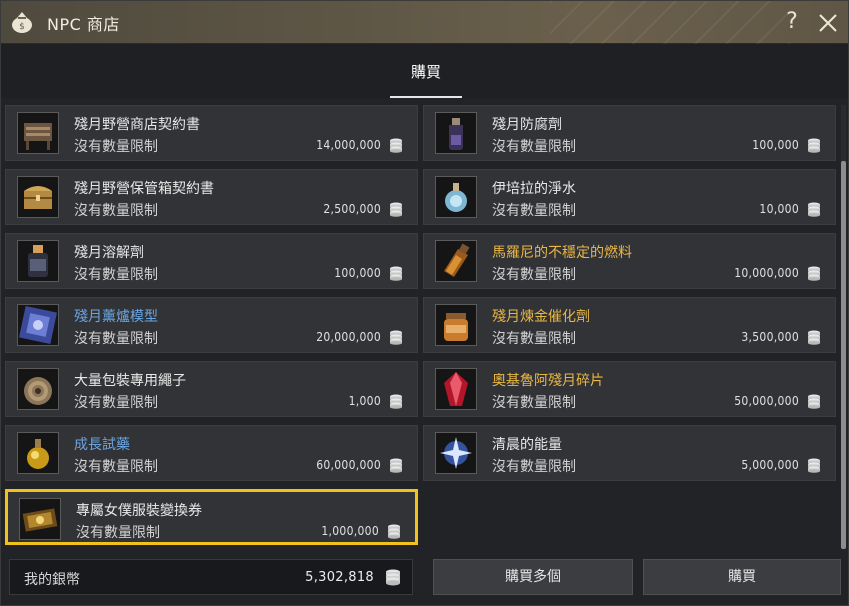  I want to click on item-price: 1,000,000, so click(350, 531).